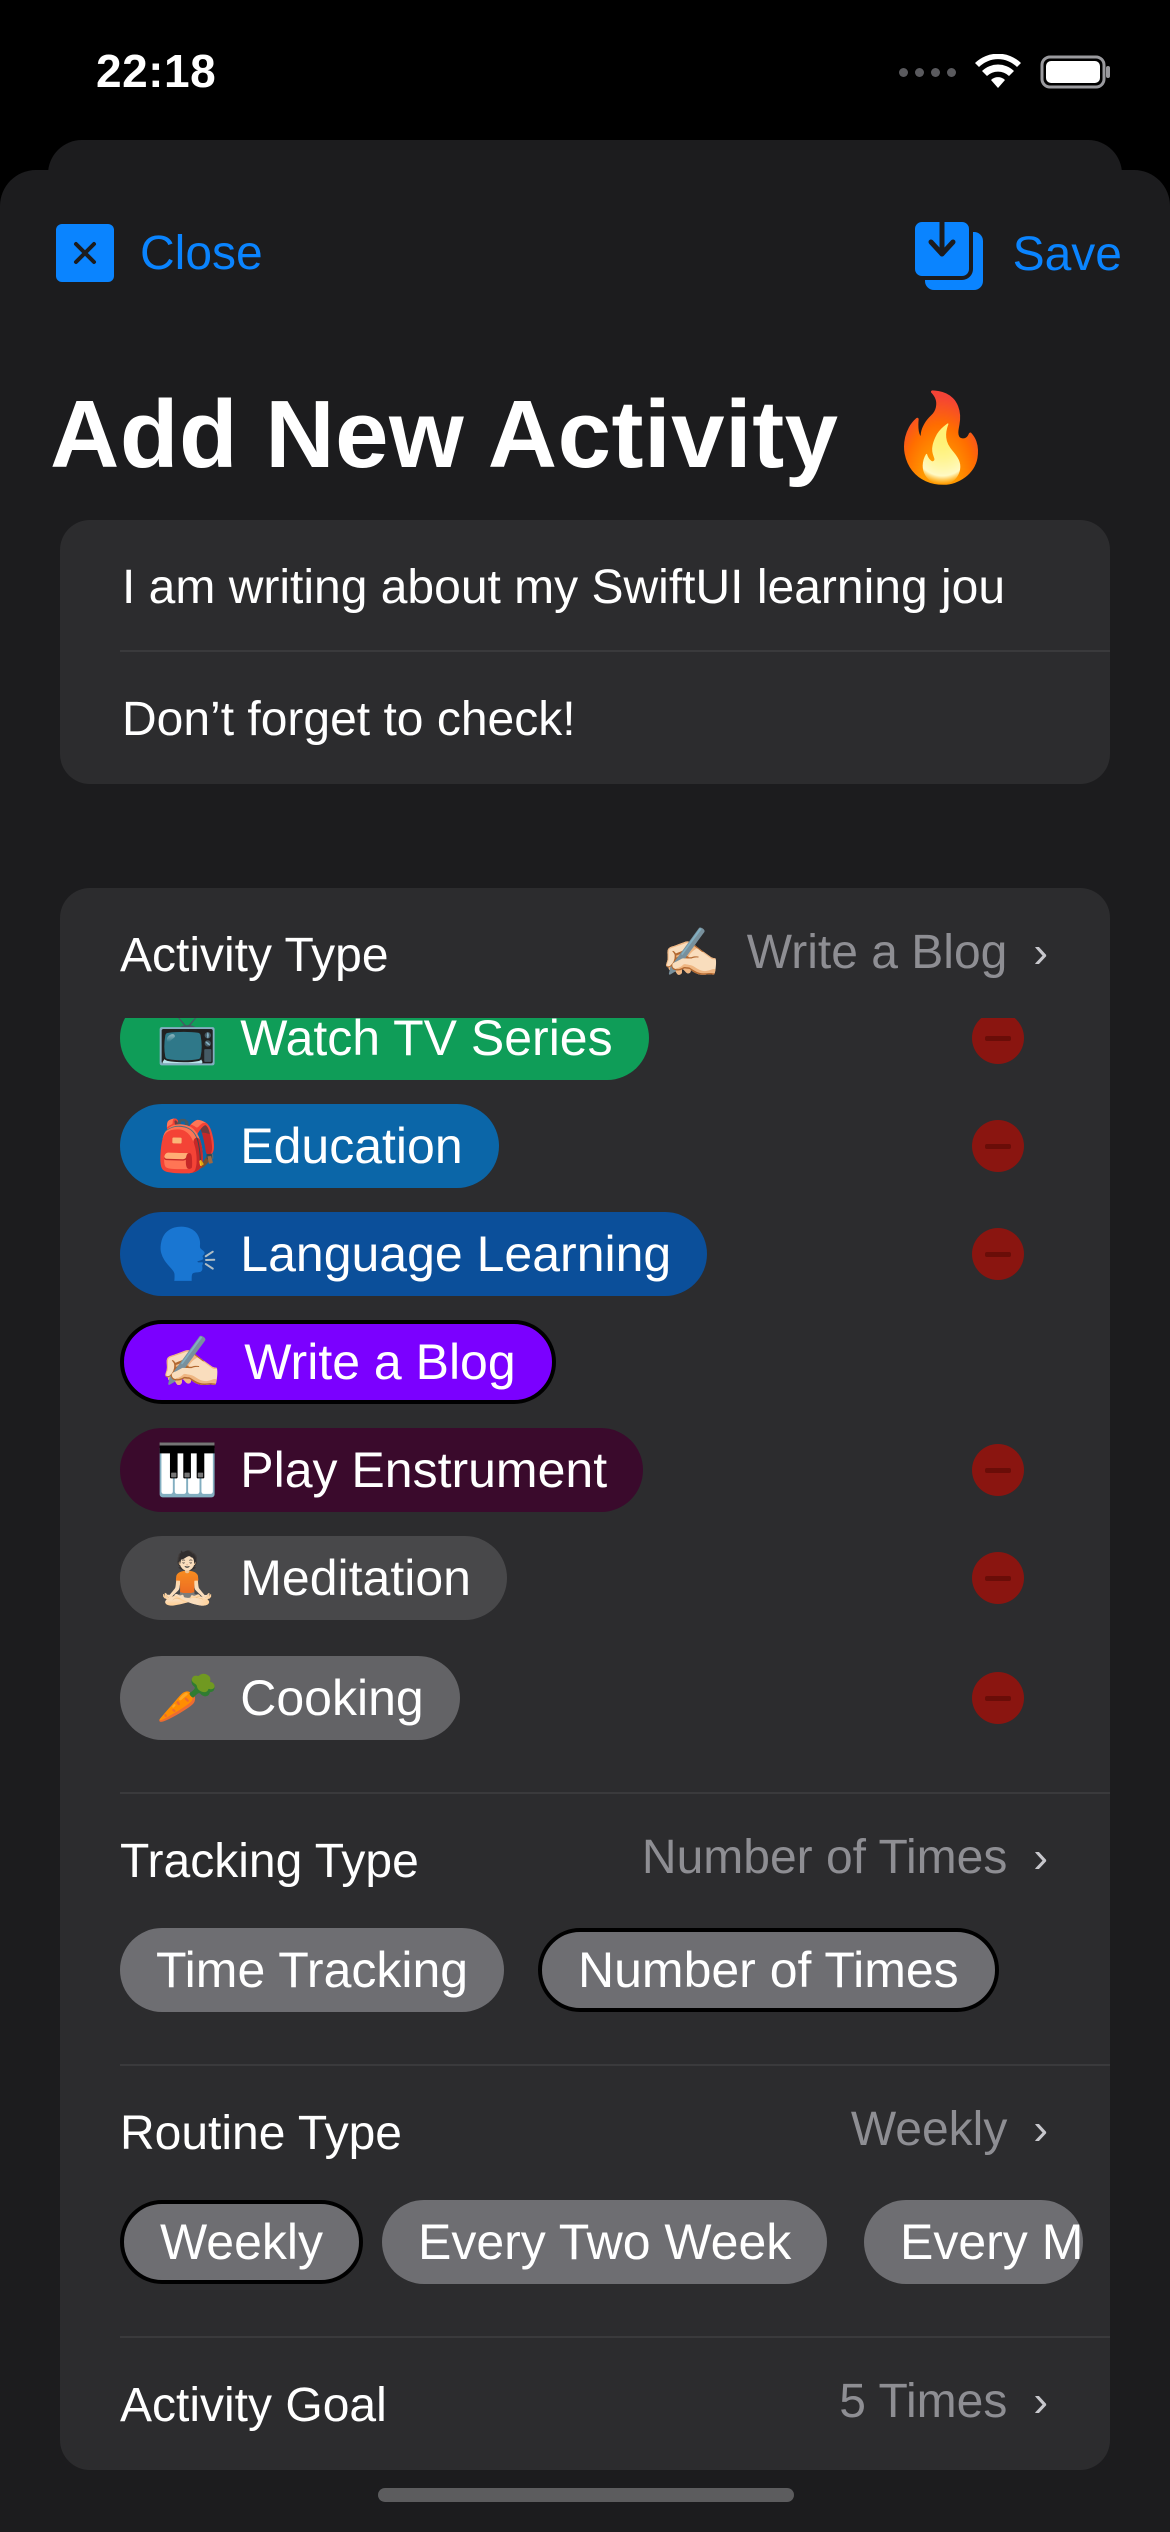 The image size is (1170, 2532). I want to click on close-button: Close, so click(159, 253).